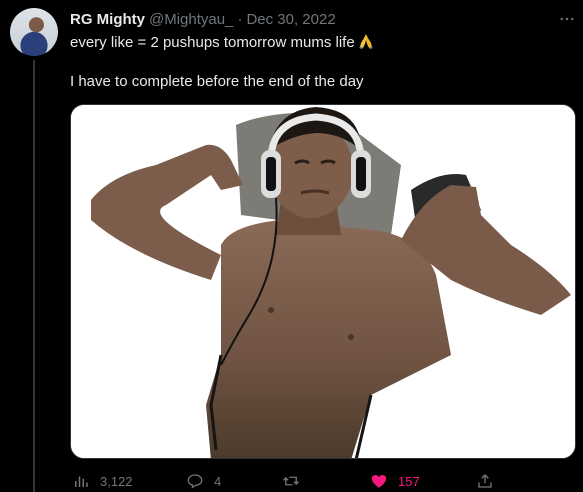  Describe the element at coordinates (395, 481) in the screenshot. I see `like-button: 157` at that location.